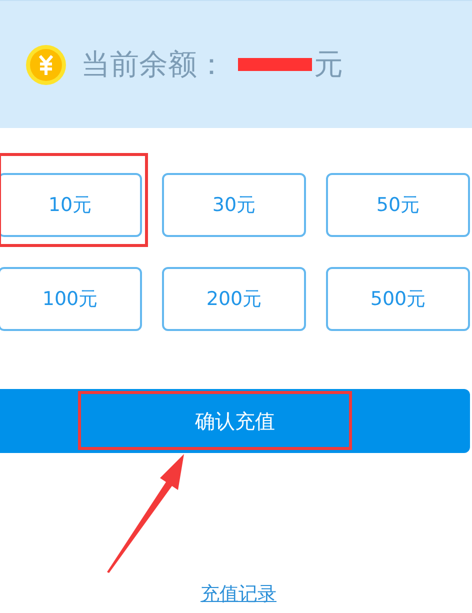 The width and height of the screenshot is (472, 613). I want to click on amount-option: 30元, so click(234, 205).